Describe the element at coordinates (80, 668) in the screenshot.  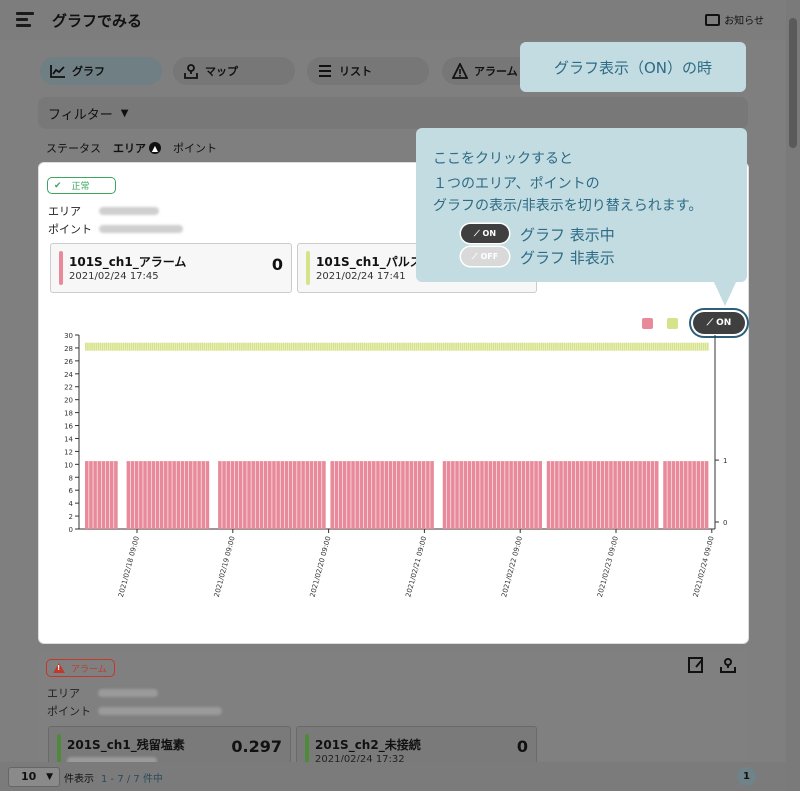
I see `status-badge-alarm: アラーム` at that location.